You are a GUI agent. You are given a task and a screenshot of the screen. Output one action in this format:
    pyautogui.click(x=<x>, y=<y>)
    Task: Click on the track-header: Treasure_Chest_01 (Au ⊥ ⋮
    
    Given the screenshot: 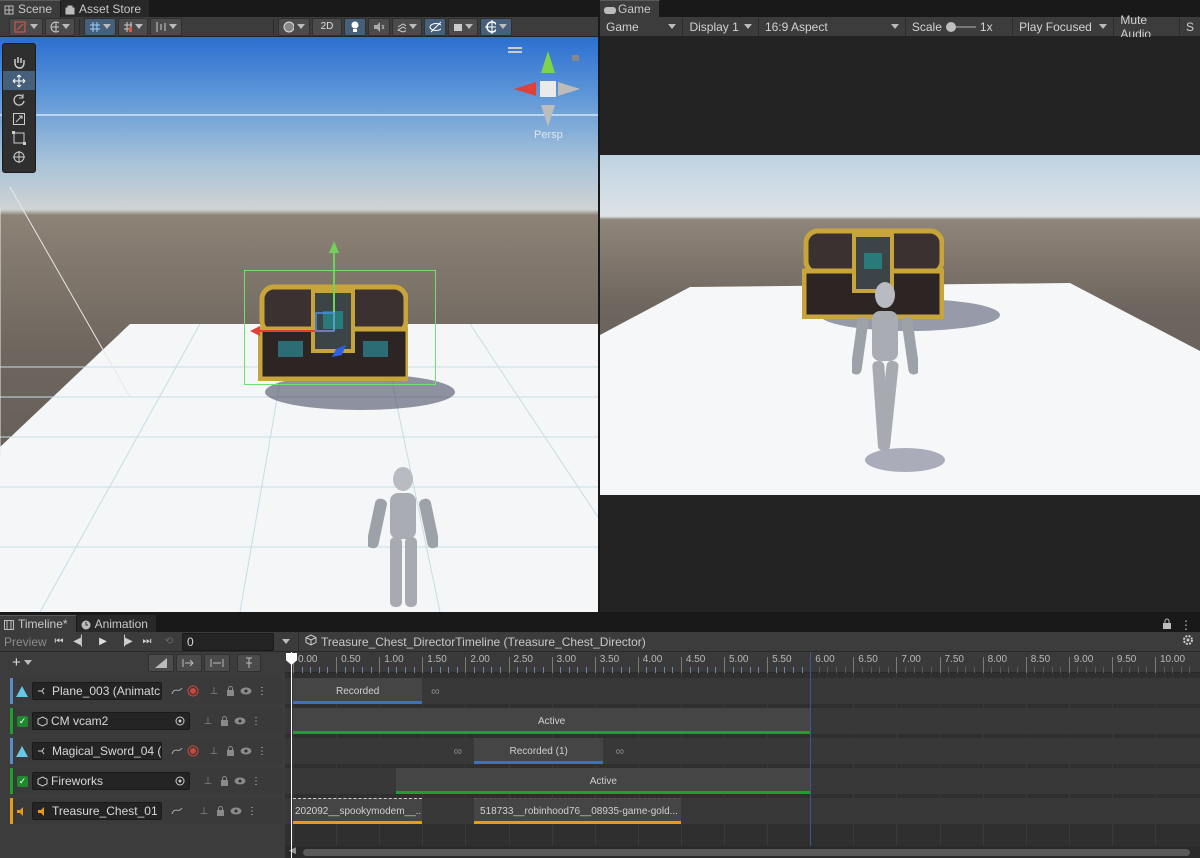 What is the action you would take?
    pyautogui.click(x=146, y=811)
    